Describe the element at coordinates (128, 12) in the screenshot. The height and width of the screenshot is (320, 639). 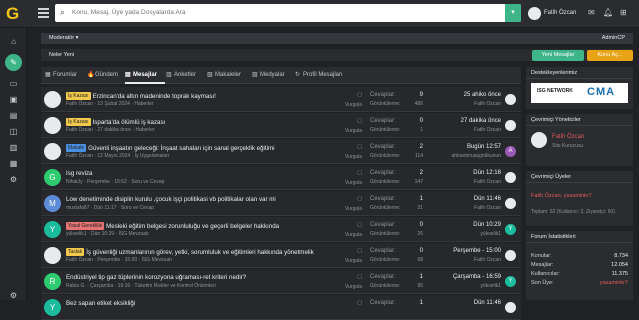
I see `search-input: Konu, Mesaj, Üye yada Dosyalarda Ara` at that location.